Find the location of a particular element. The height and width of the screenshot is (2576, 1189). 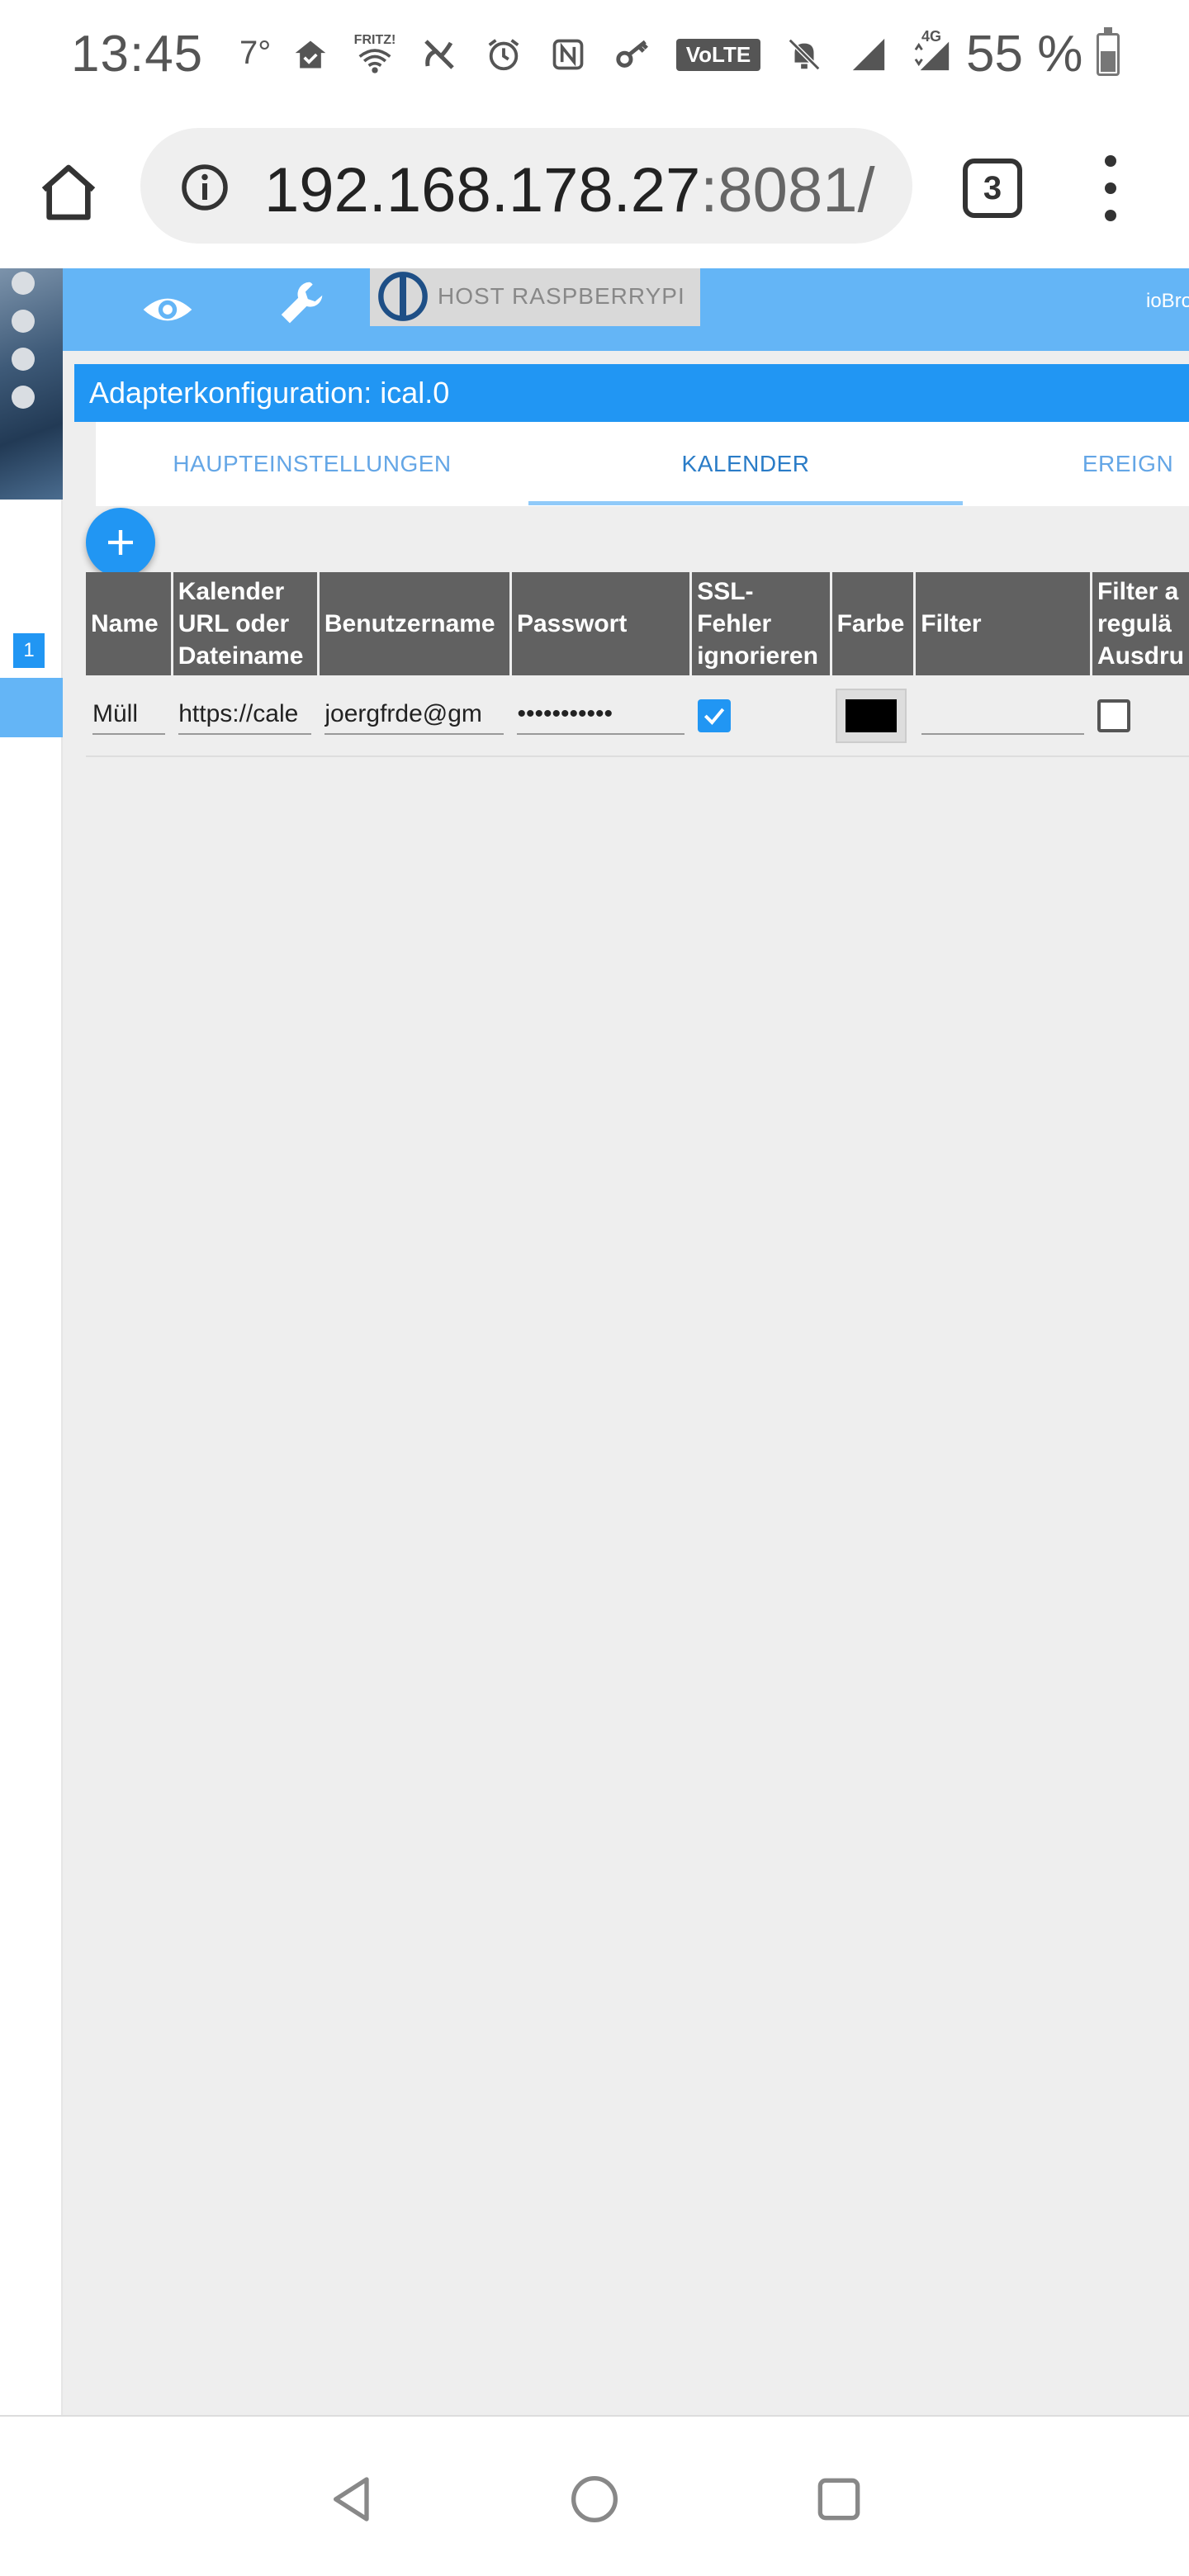

url-input: https://cale is located at coordinates (245, 716).